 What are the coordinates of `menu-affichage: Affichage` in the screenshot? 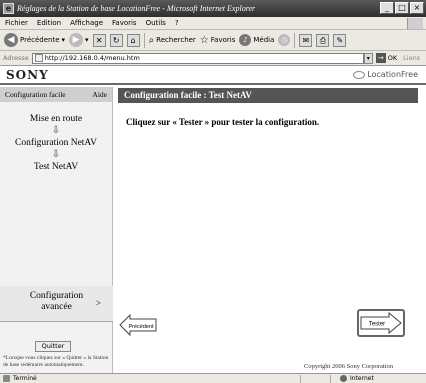 It's located at (86, 23).